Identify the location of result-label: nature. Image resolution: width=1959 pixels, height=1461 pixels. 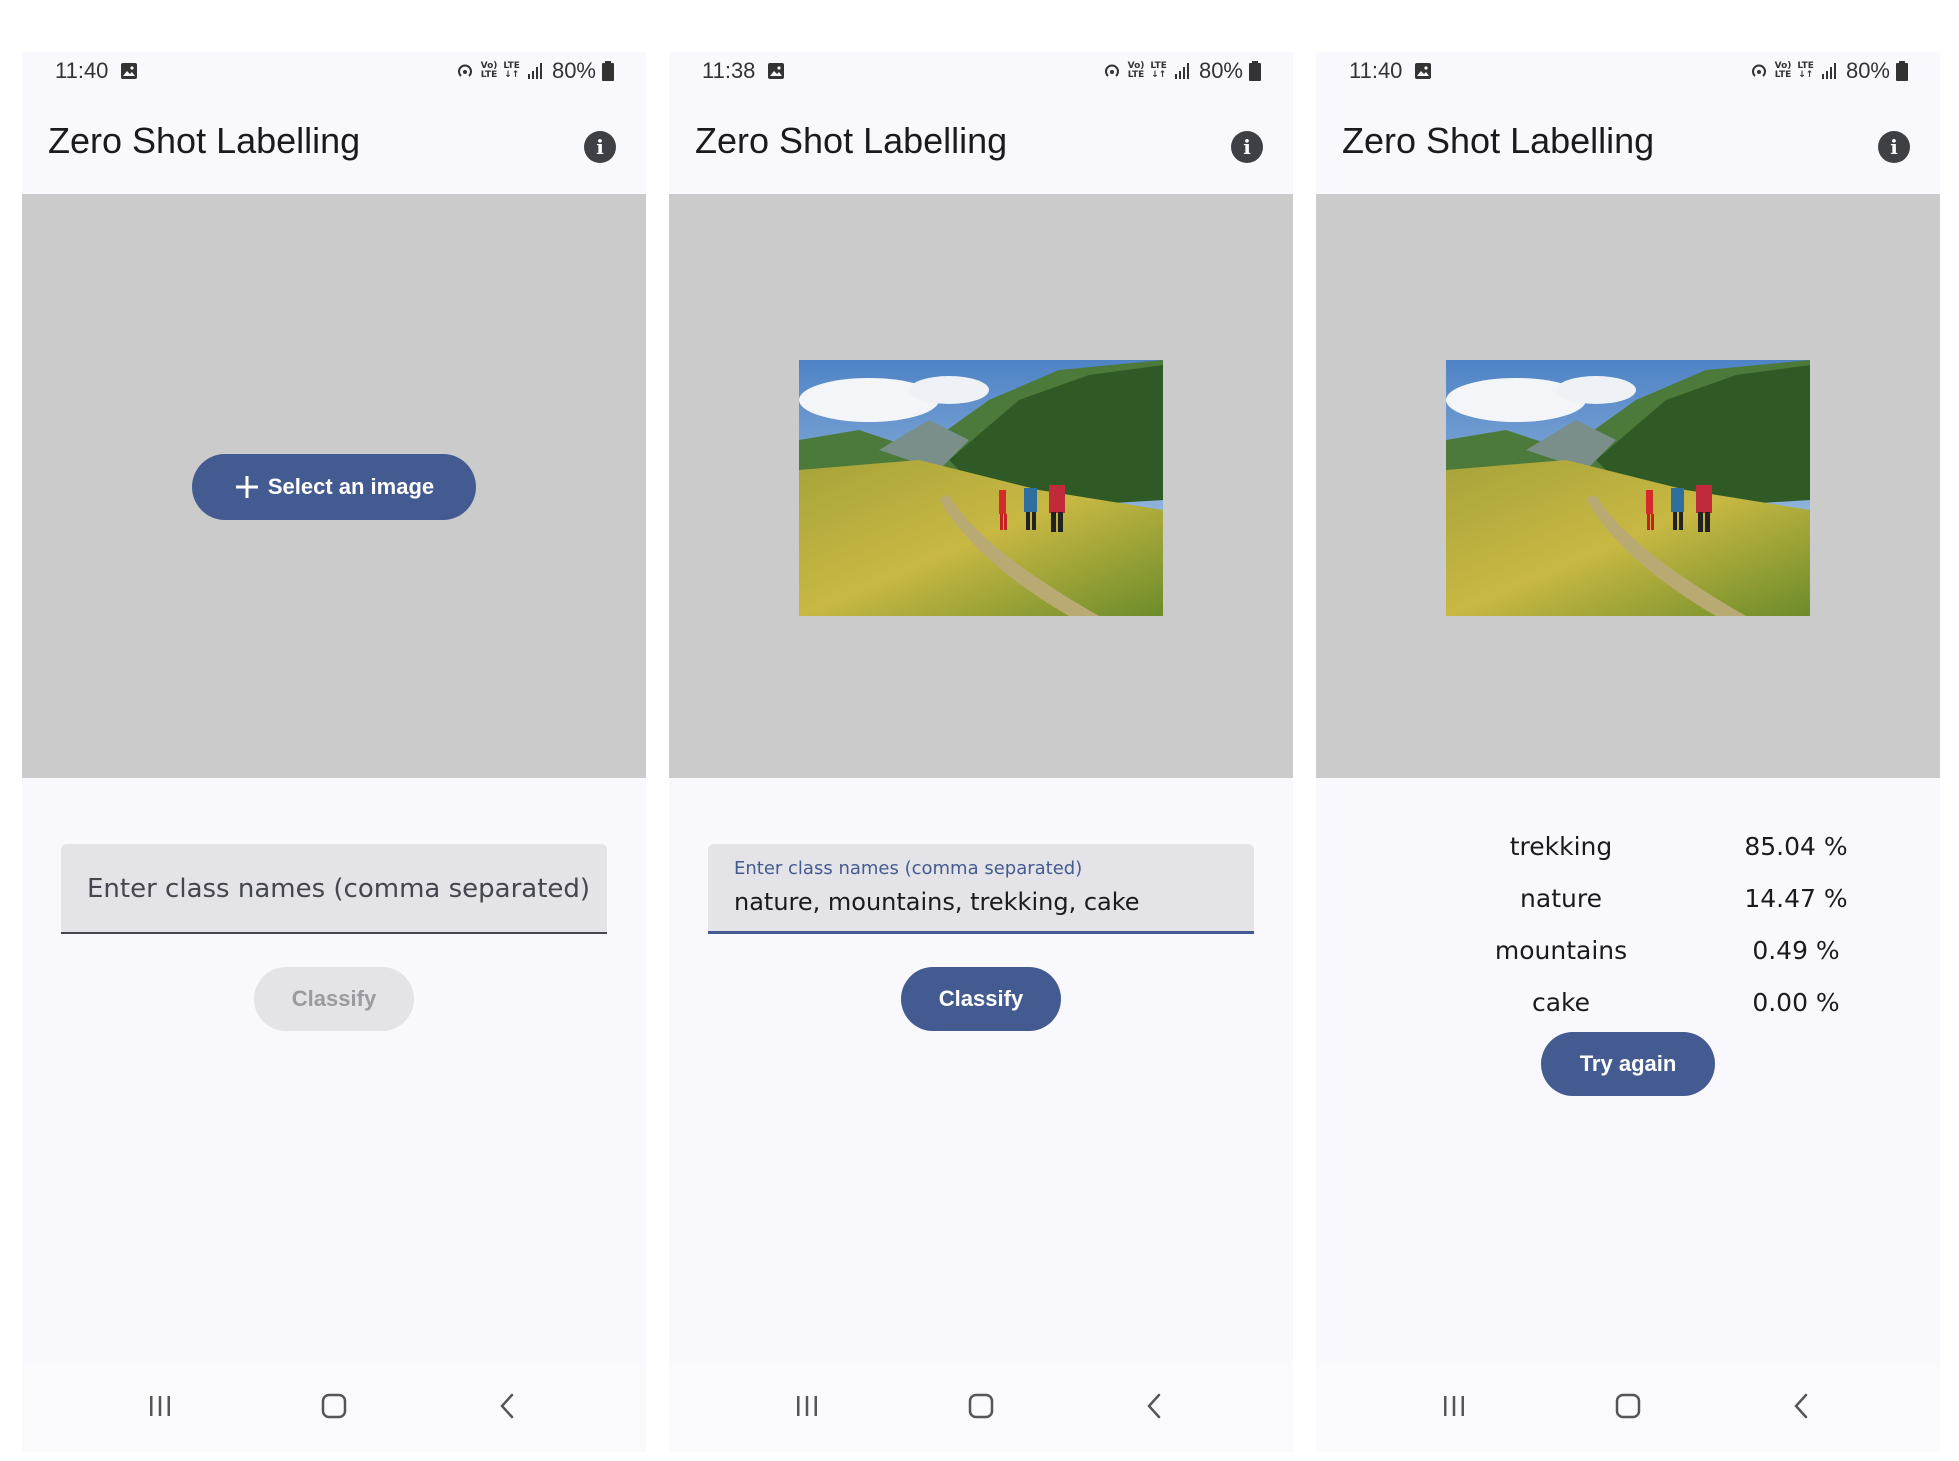
(1561, 898).